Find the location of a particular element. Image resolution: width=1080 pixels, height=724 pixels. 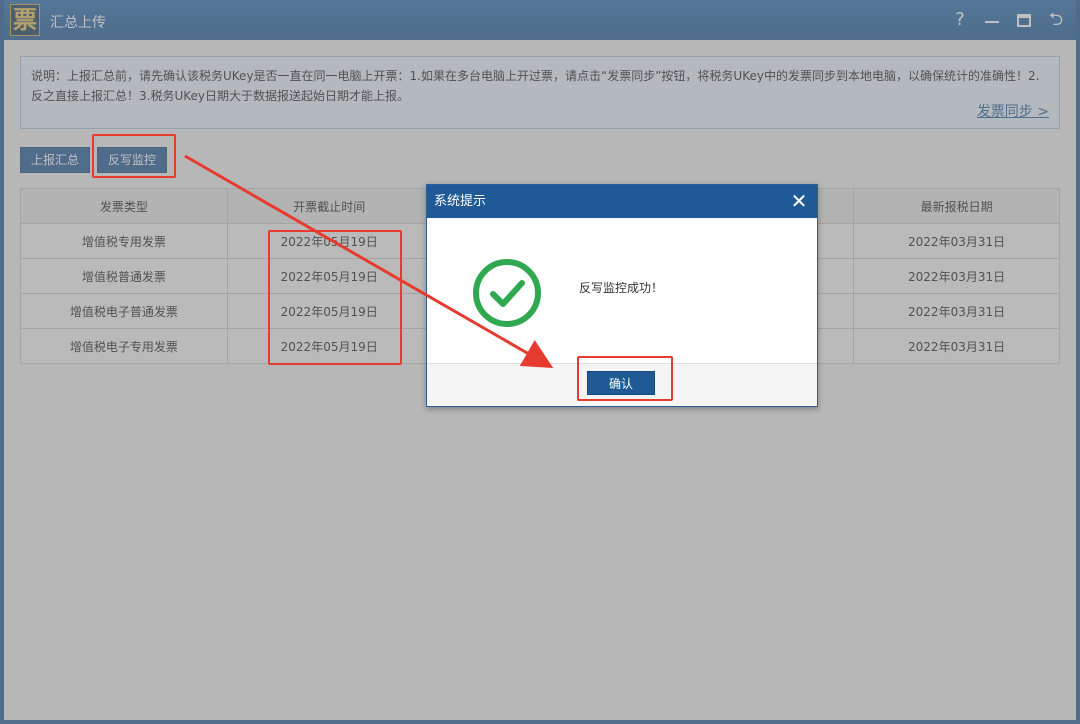

dialog-title: 系统提示 is located at coordinates (460, 201).